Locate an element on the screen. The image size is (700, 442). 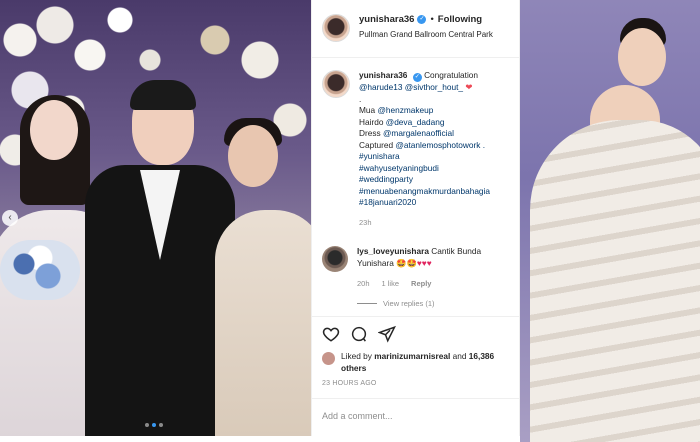
likes-middle: and is located at coordinates (459, 356).